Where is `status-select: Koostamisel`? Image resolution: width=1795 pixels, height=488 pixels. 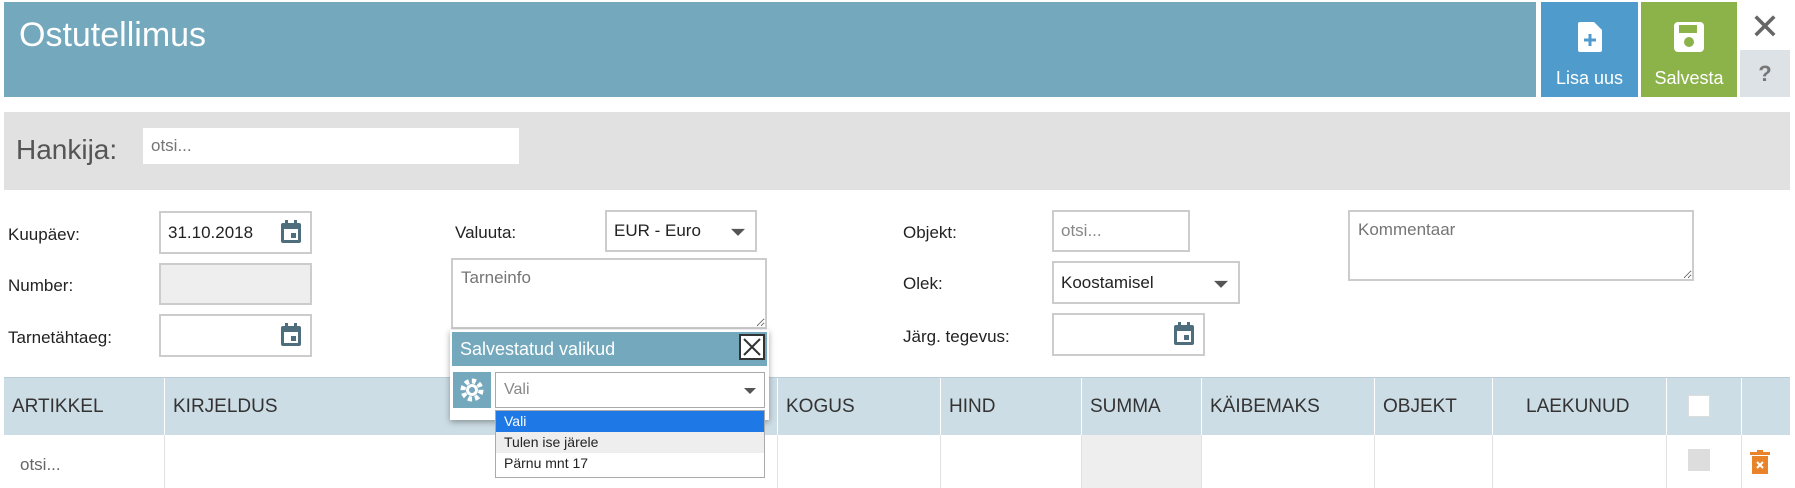
status-select: Koostamisel is located at coordinates (1146, 282).